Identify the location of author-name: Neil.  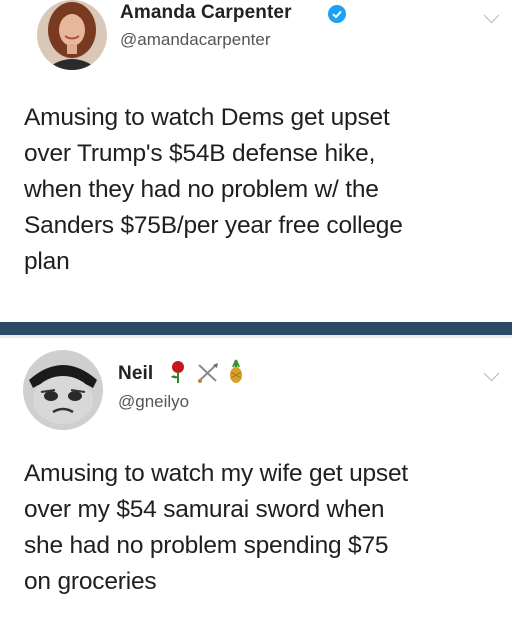
(135, 374).